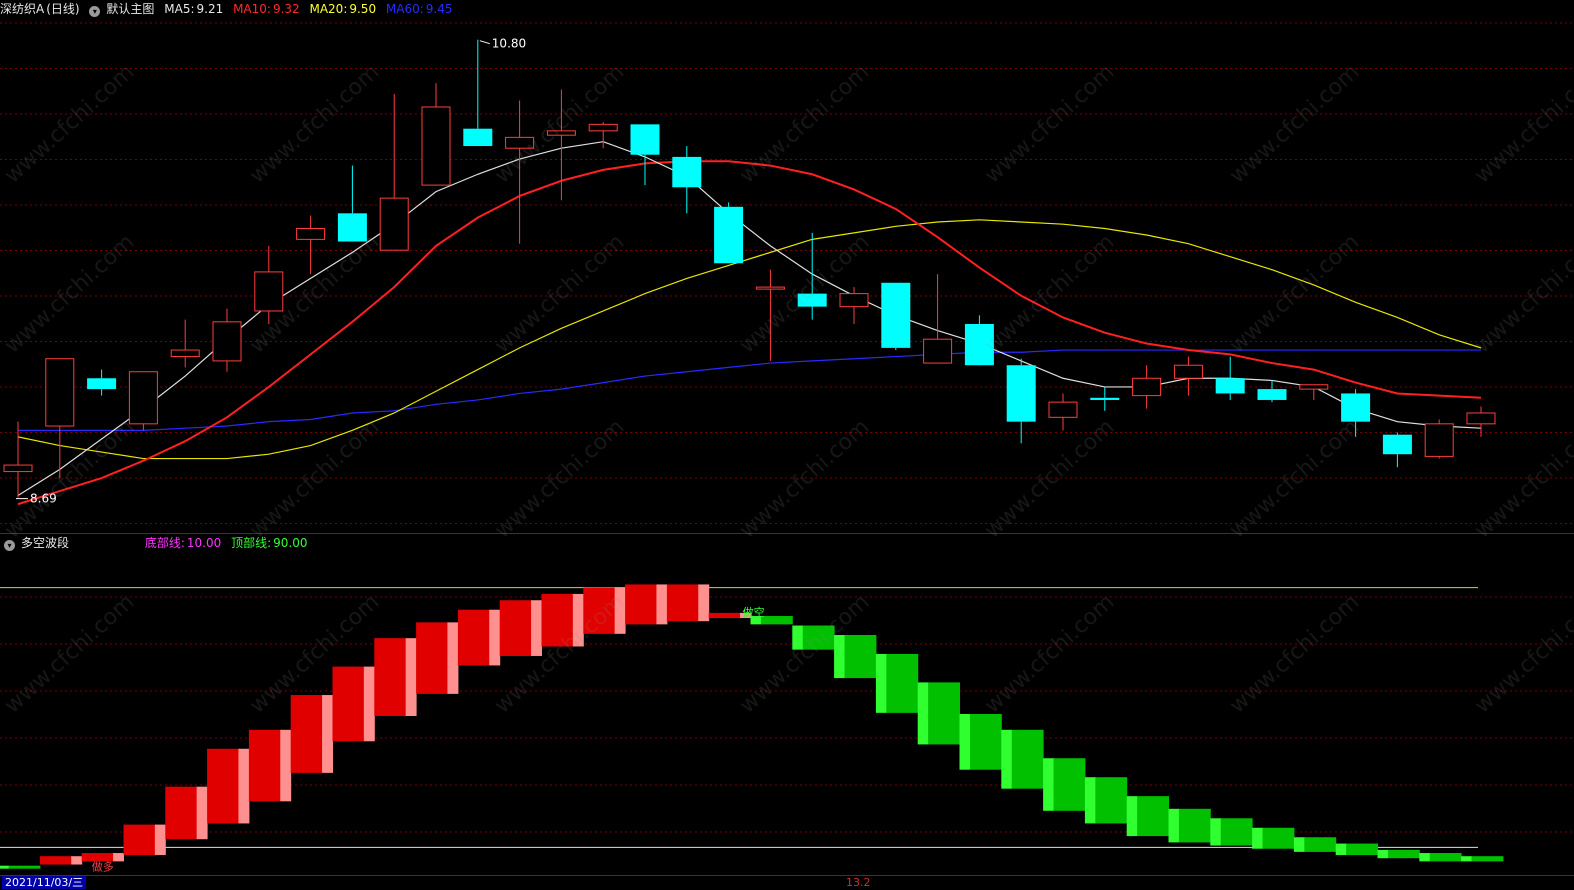 This screenshot has width=1574, height=890. I want to click on bottom-line-value: 10.00, so click(204, 543).